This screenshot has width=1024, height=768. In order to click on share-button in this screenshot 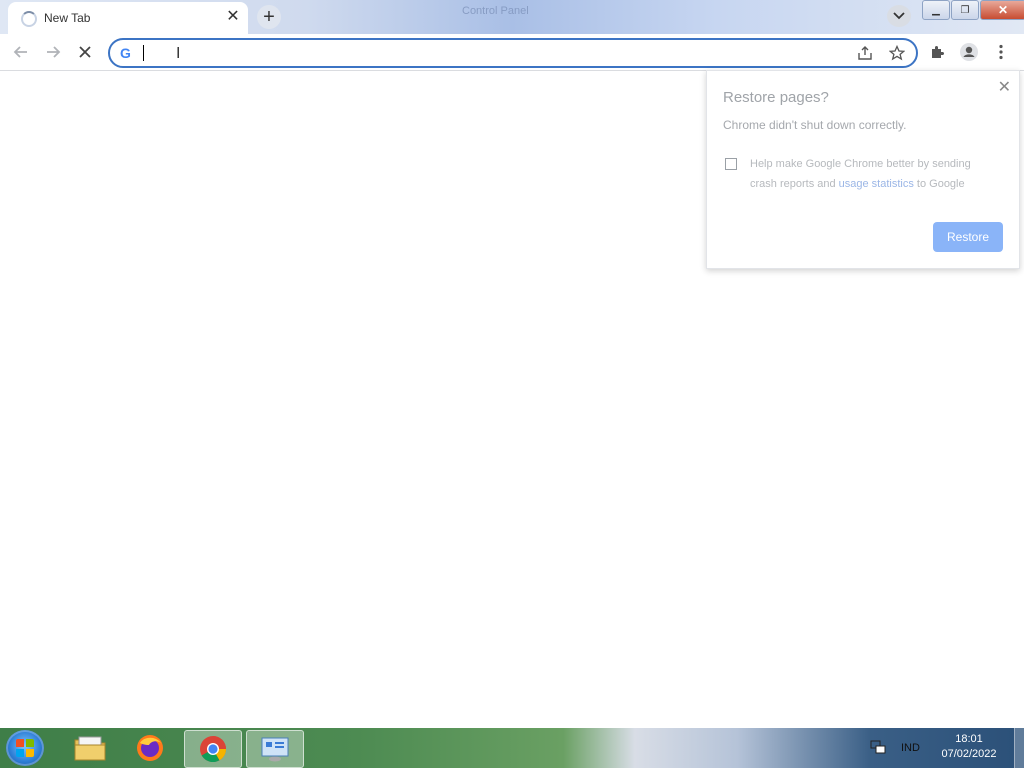, I will do `click(865, 53)`.